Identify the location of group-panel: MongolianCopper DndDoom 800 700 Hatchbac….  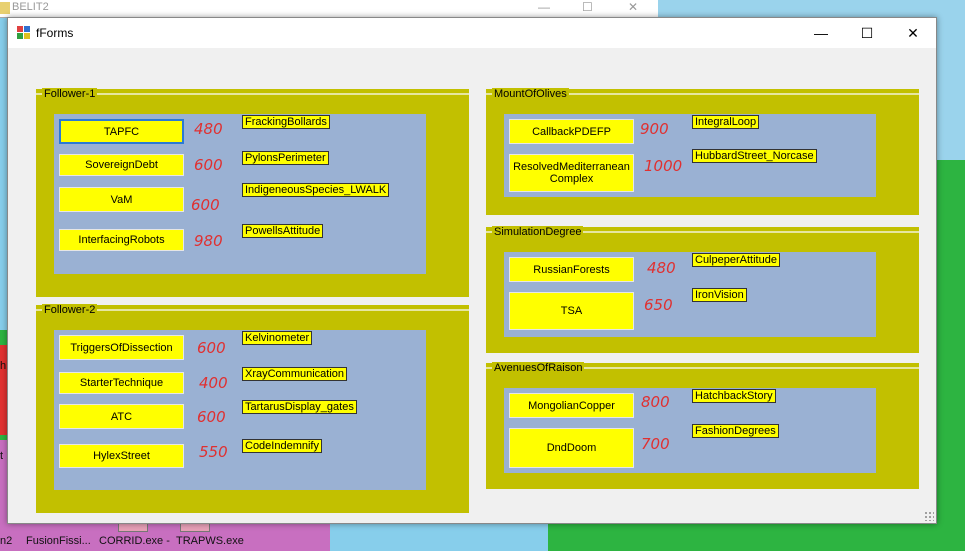
(690, 430).